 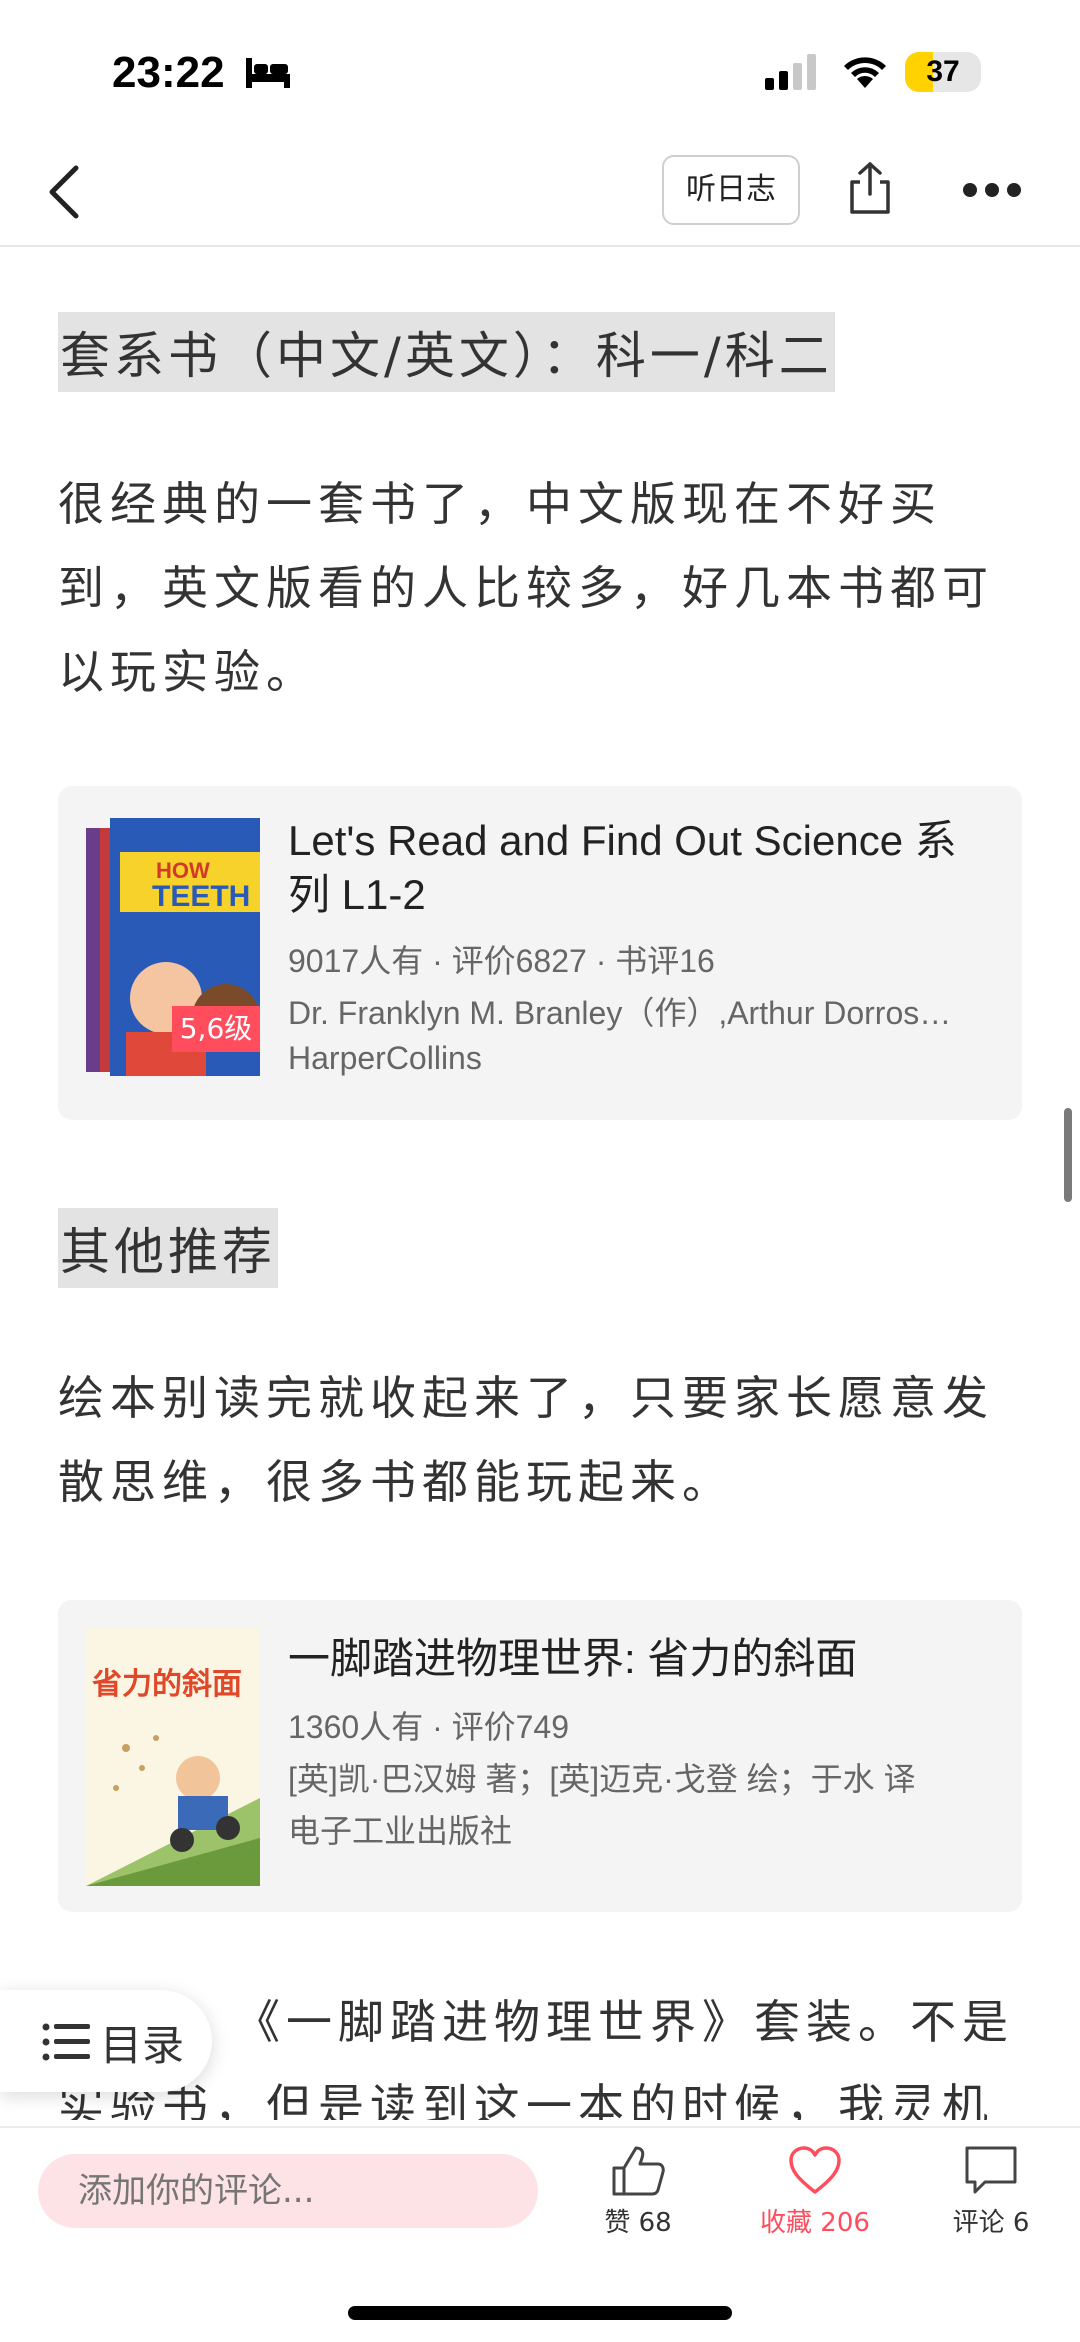 What do you see at coordinates (501, 961) in the screenshot?
I see `book-stats: 9017人有 · 评价6827 · 书评16` at bounding box center [501, 961].